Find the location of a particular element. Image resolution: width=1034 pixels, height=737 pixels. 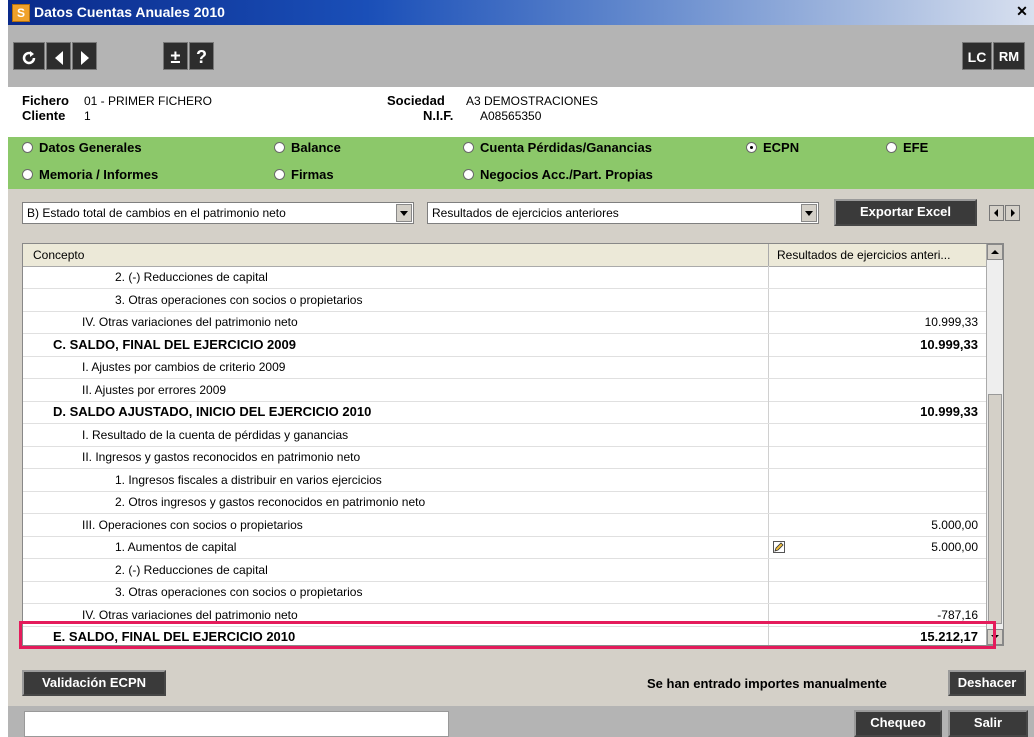

cliente-label: Cliente is located at coordinates (44, 115).